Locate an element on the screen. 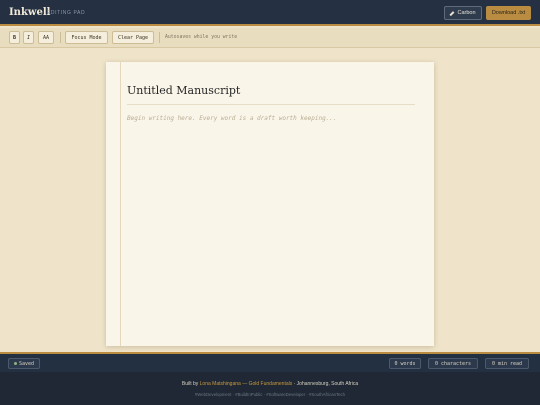 This screenshot has height=405, width=540. saved-indicator: Saved is located at coordinates (24, 363).